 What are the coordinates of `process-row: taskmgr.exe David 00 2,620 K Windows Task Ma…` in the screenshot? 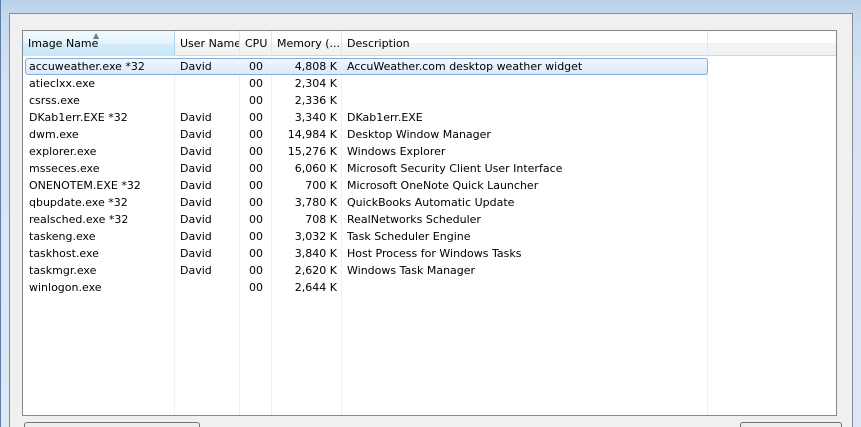 It's located at (429, 270).